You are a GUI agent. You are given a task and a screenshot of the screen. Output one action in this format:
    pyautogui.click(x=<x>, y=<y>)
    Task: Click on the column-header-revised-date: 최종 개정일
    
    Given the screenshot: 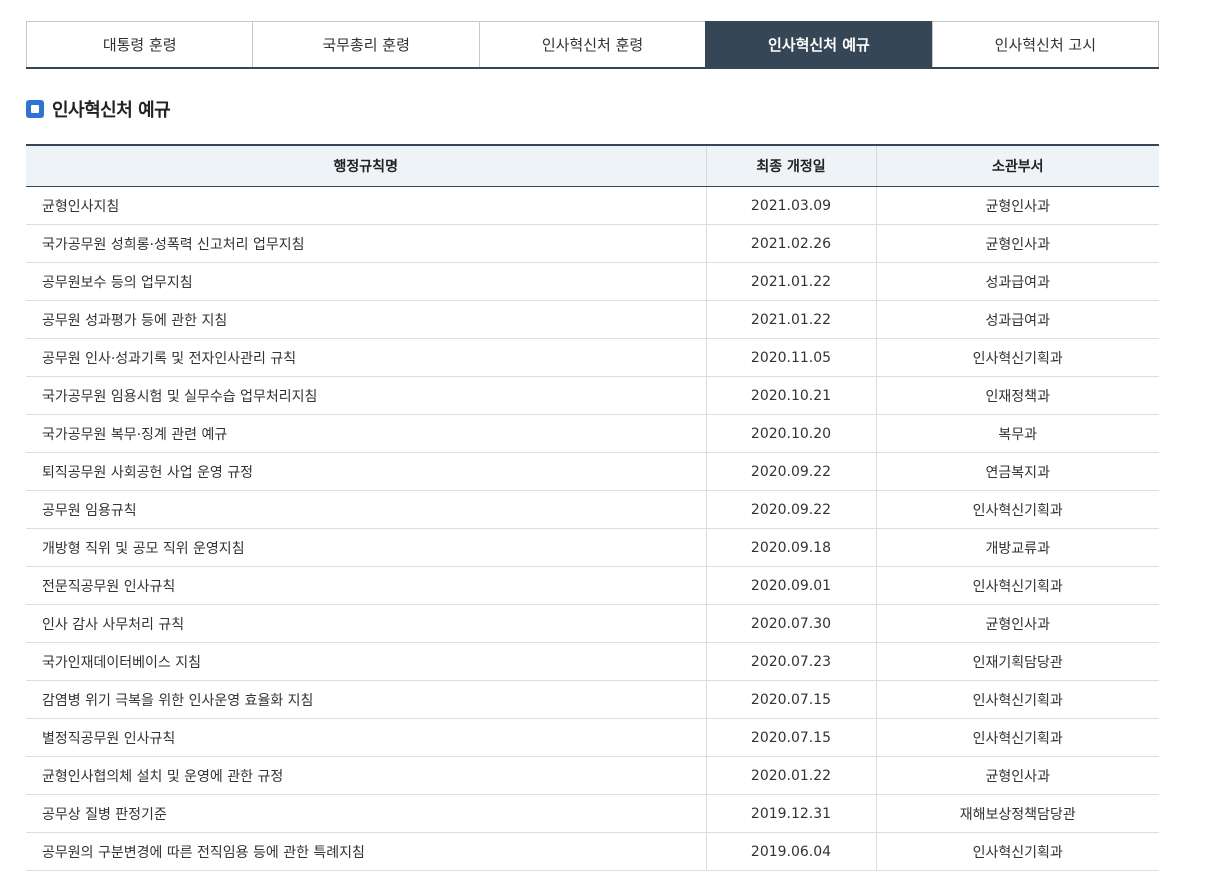 What is the action you would take?
    pyautogui.click(x=790, y=165)
    